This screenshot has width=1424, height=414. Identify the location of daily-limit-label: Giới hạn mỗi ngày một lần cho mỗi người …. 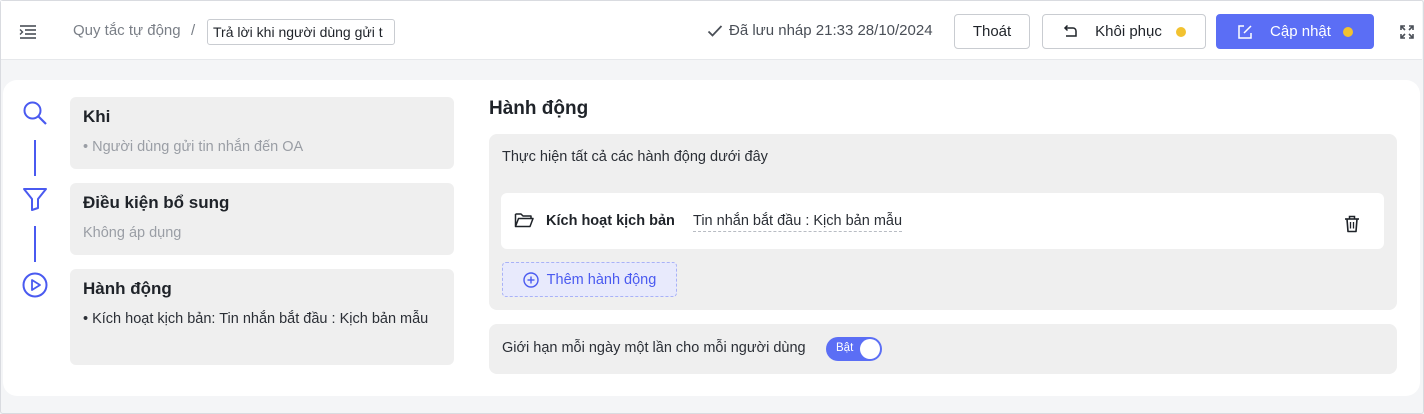
(654, 348).